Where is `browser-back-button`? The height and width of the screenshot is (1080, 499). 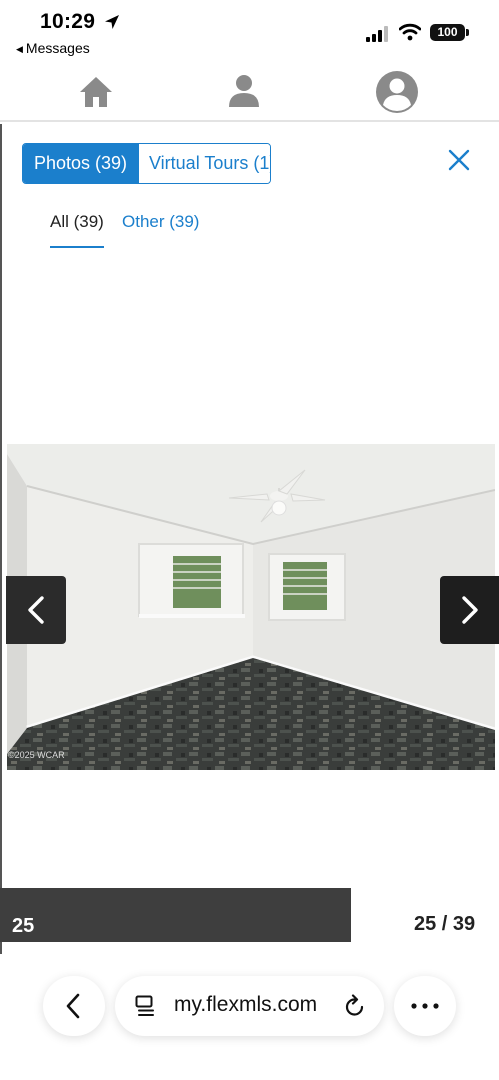
browser-back-button is located at coordinates (74, 1006).